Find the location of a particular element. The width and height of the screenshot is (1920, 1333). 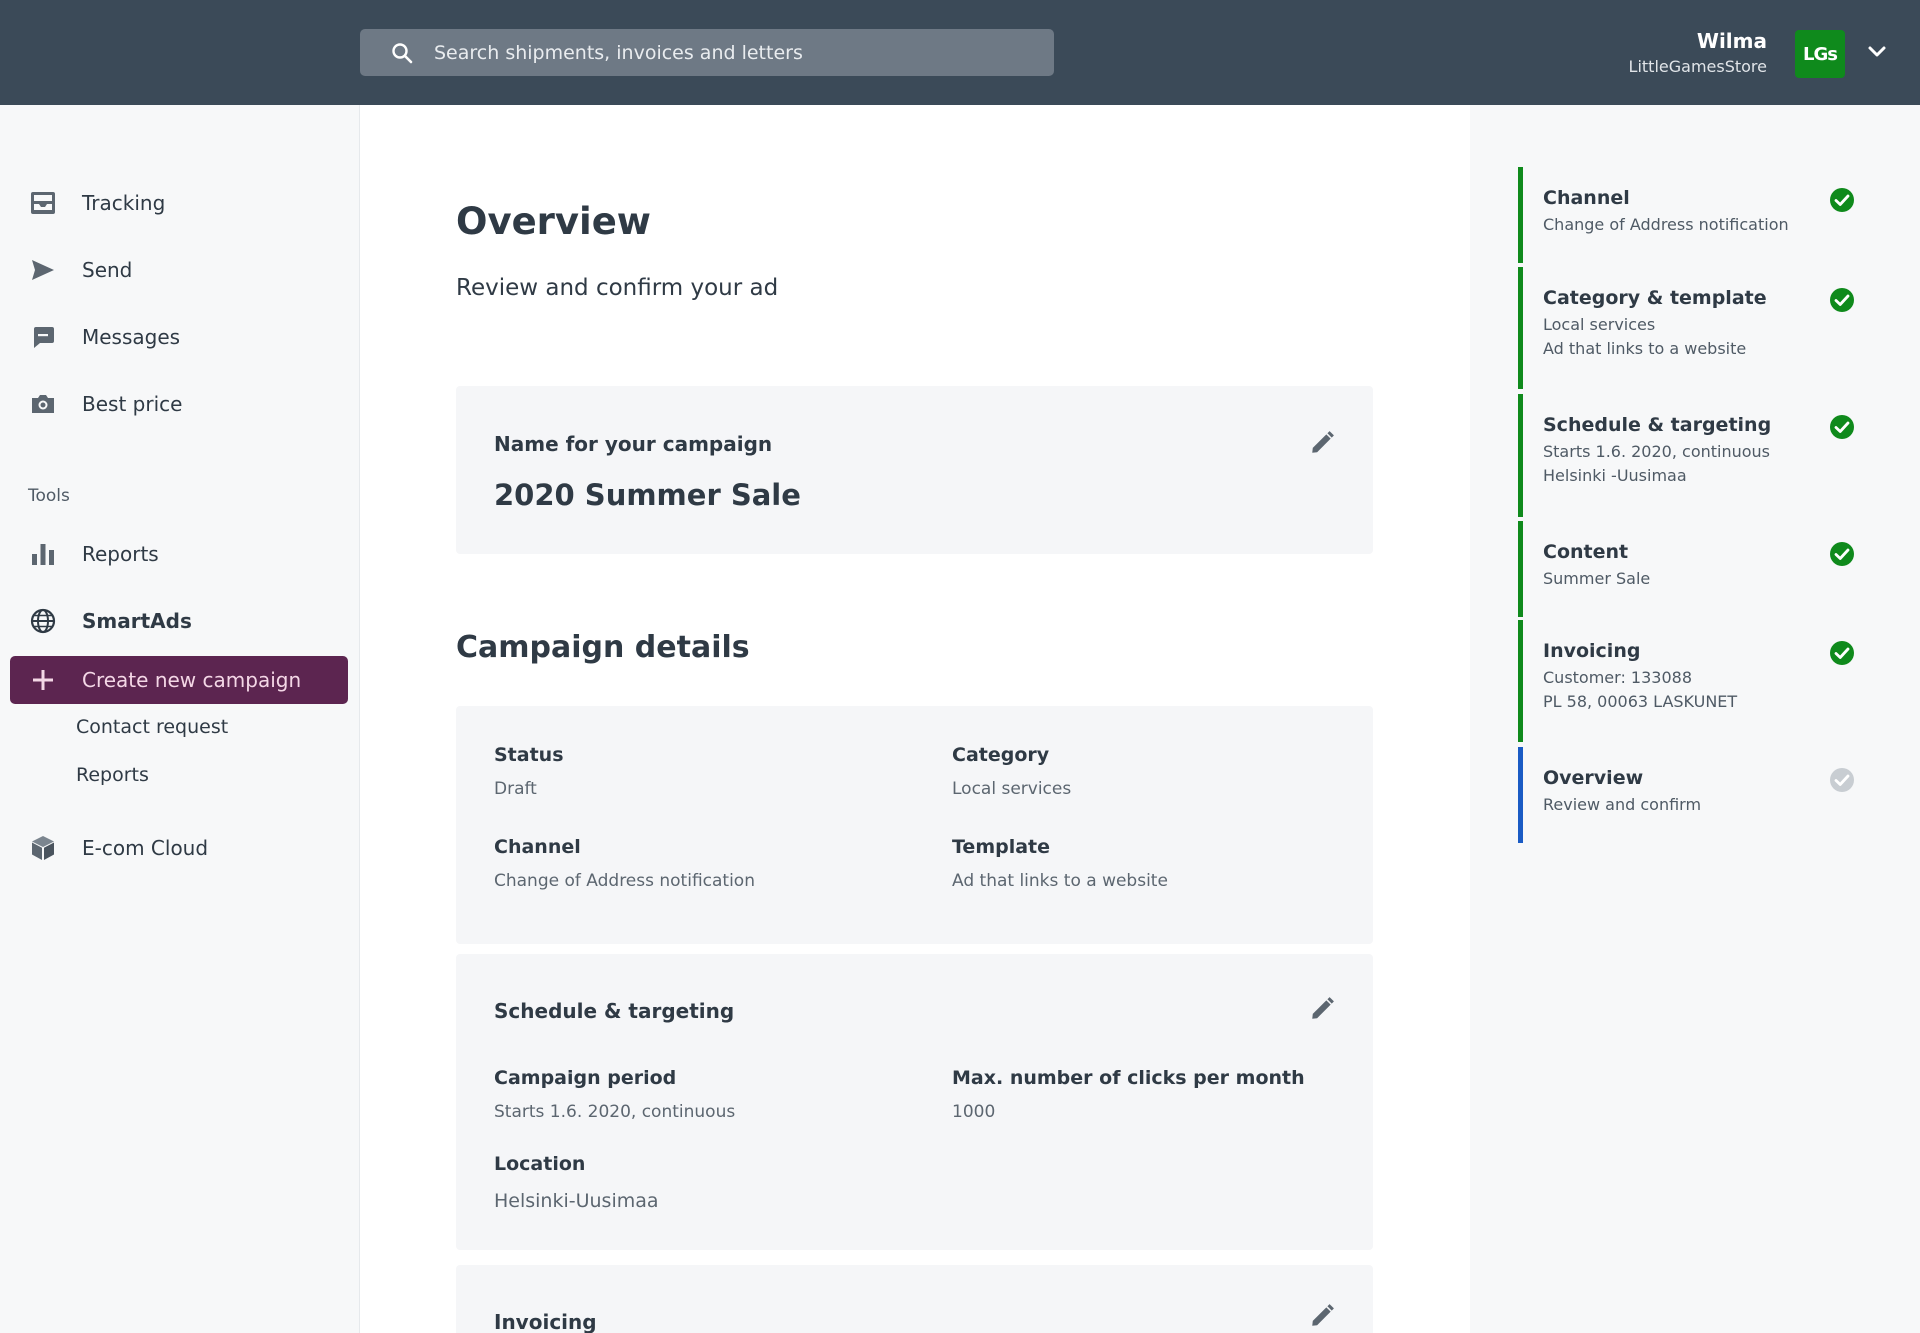

campaign-name-label: Name for your campaign is located at coordinates (633, 444).